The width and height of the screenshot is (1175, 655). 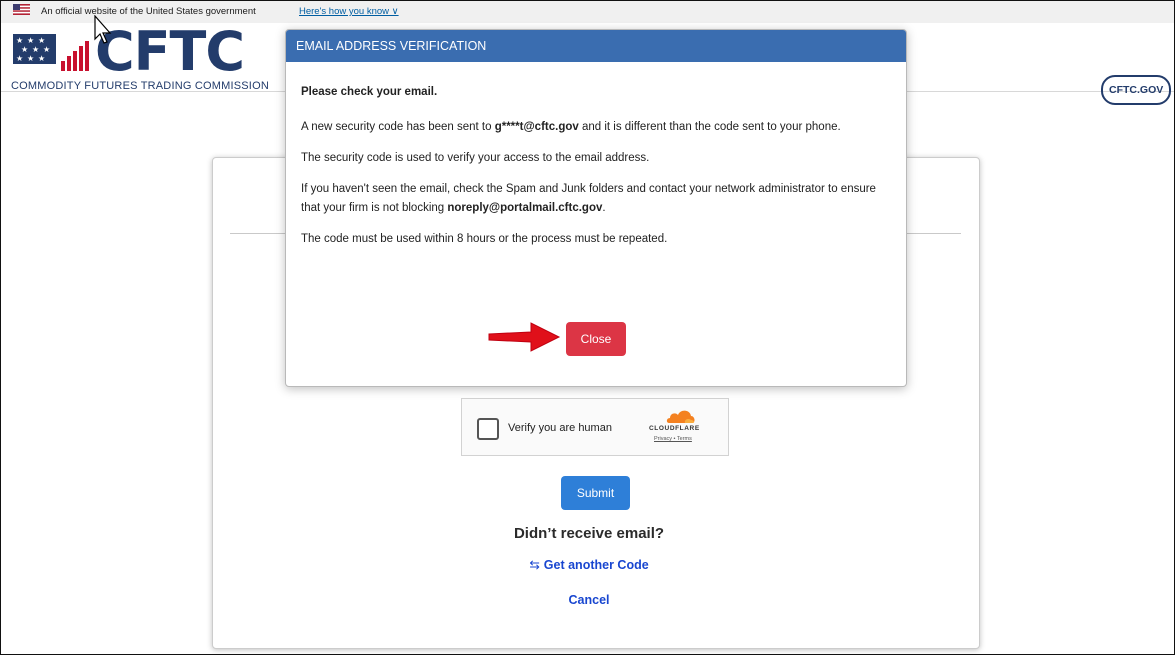 I want to click on repeat-icon: ⇆, so click(x=534, y=565).